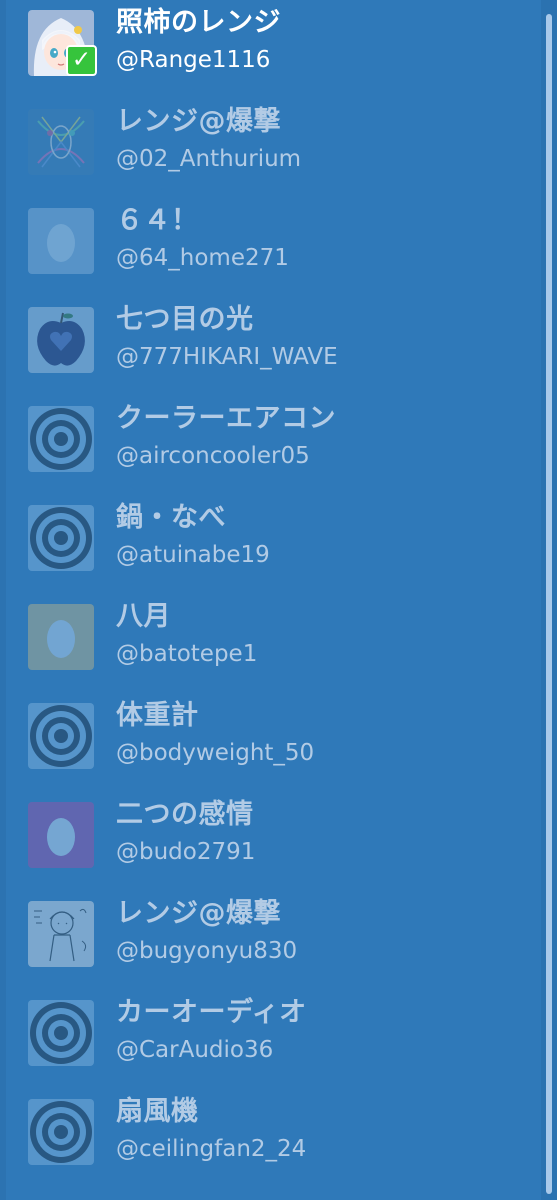 This screenshot has height=1200, width=557. I want to click on handle: @airconcooler05, so click(213, 456).